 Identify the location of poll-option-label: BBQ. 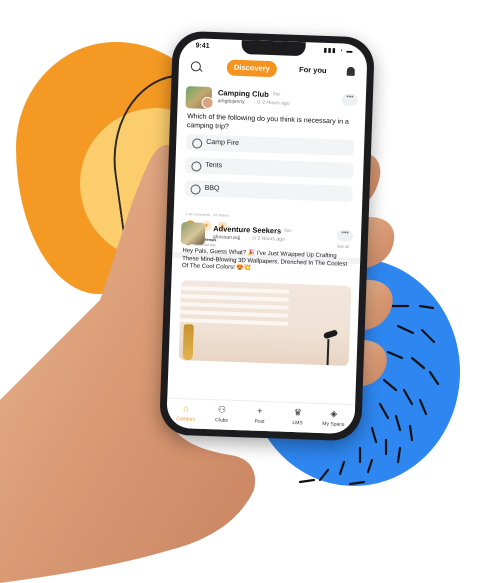
(212, 188).